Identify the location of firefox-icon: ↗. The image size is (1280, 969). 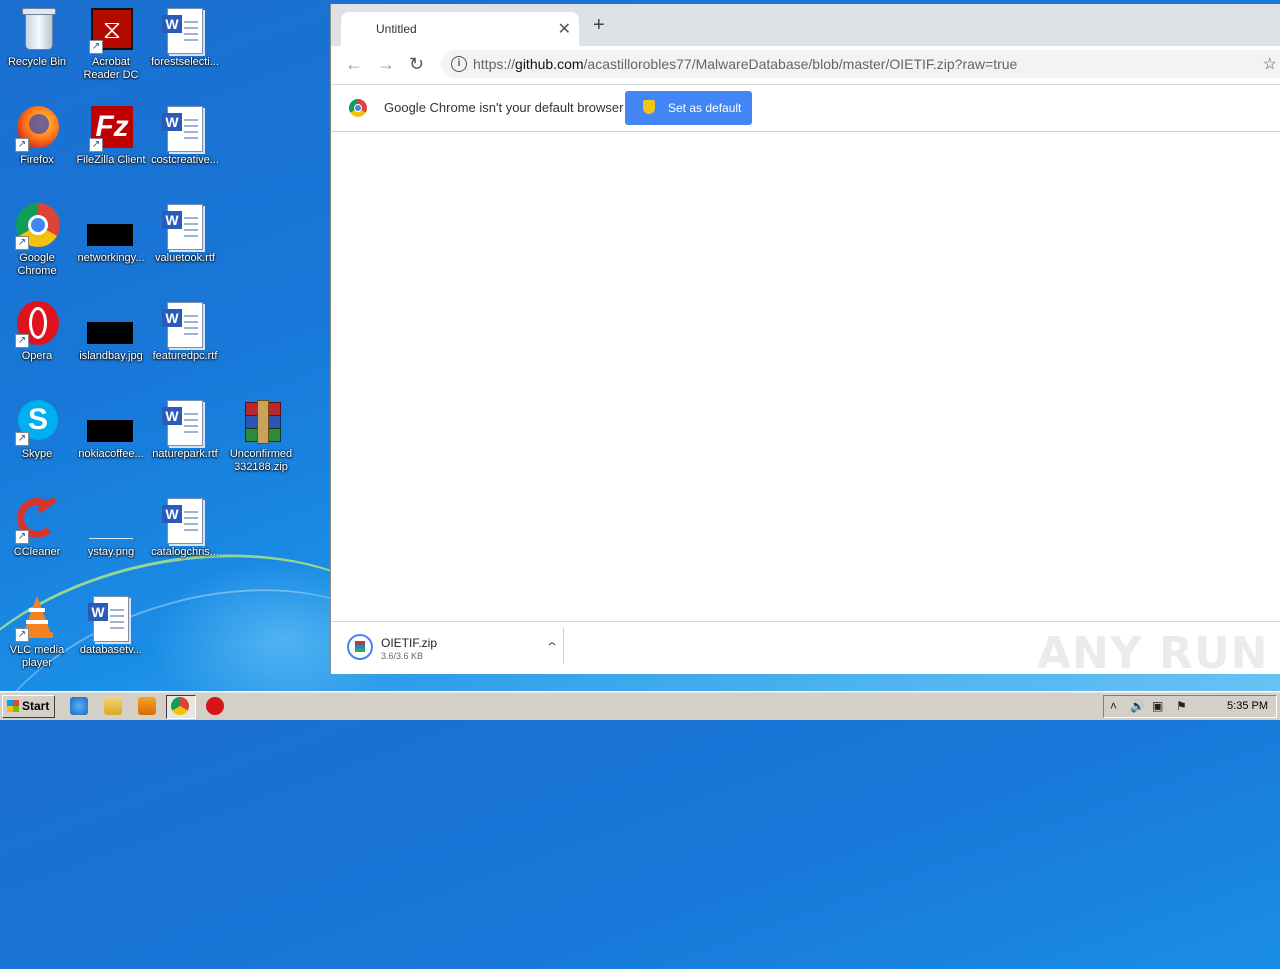
(37, 128).